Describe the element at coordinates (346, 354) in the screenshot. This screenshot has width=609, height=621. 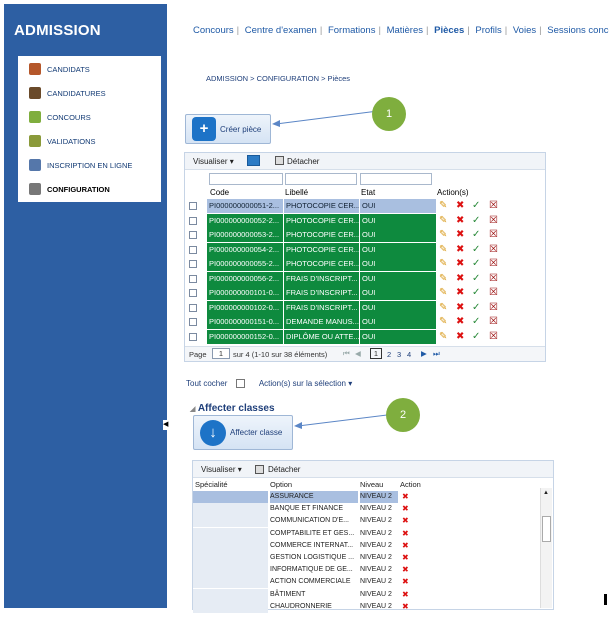
I see `first-page-icon: ⏮` at that location.